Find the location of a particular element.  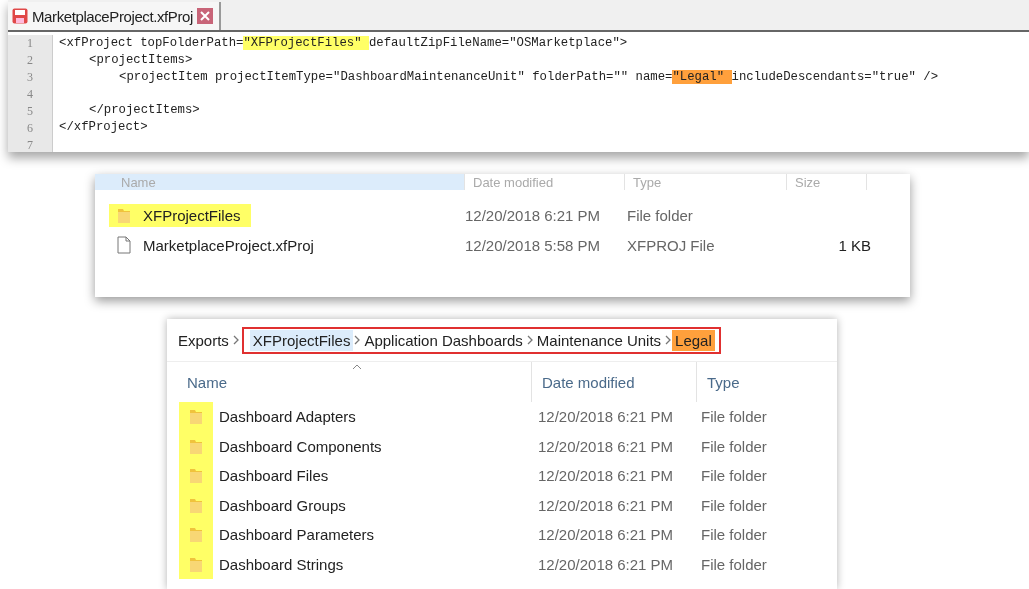

line-number: 5 is located at coordinates (30, 111).